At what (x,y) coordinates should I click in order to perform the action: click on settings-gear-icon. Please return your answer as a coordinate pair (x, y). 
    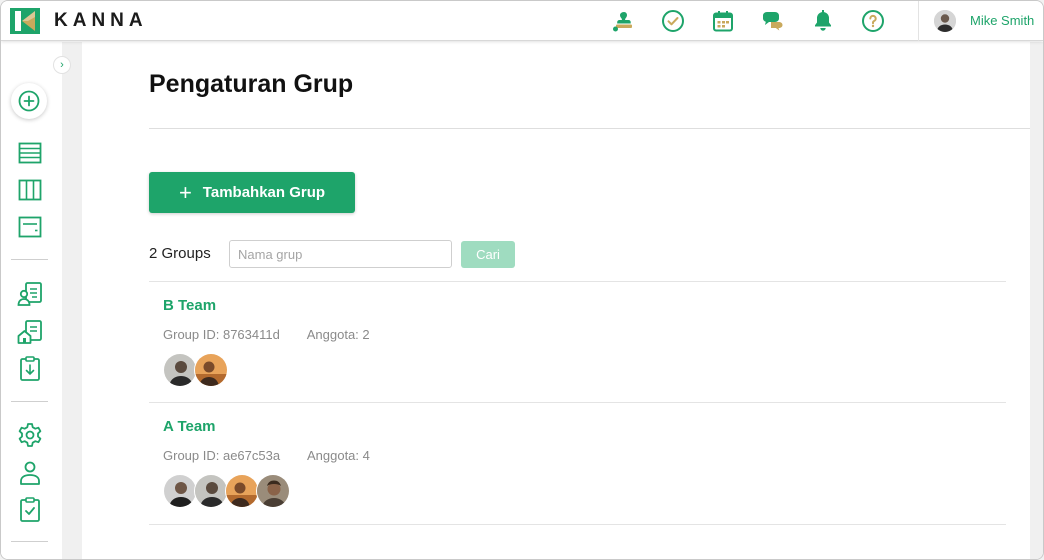
    Looking at the image, I should click on (30, 435).